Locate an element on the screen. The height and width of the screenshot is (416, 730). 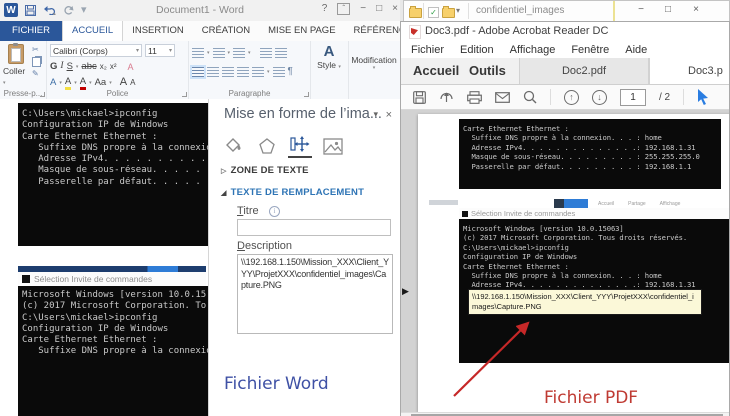
text-effects-button: A is located at coordinates (53, 82).